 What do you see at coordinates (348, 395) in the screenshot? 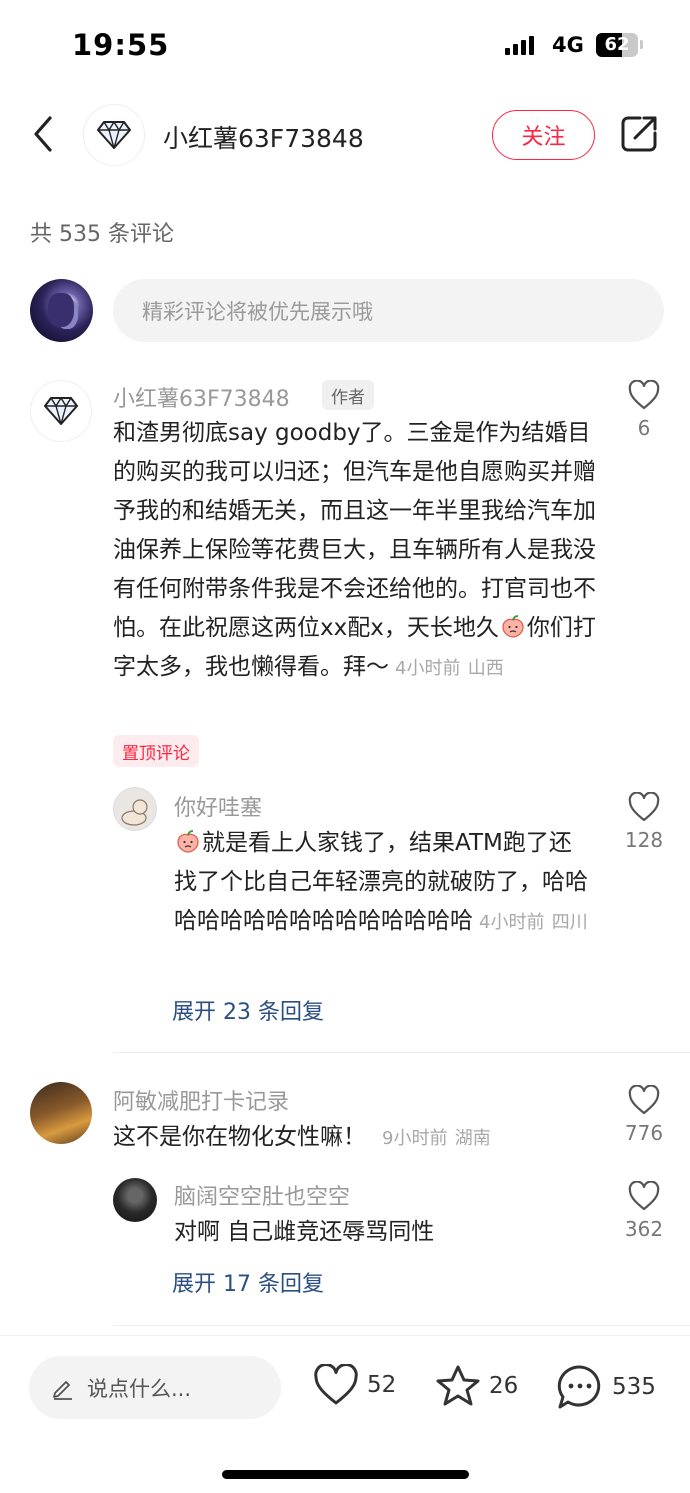
I see `author-tag: 作者` at bounding box center [348, 395].